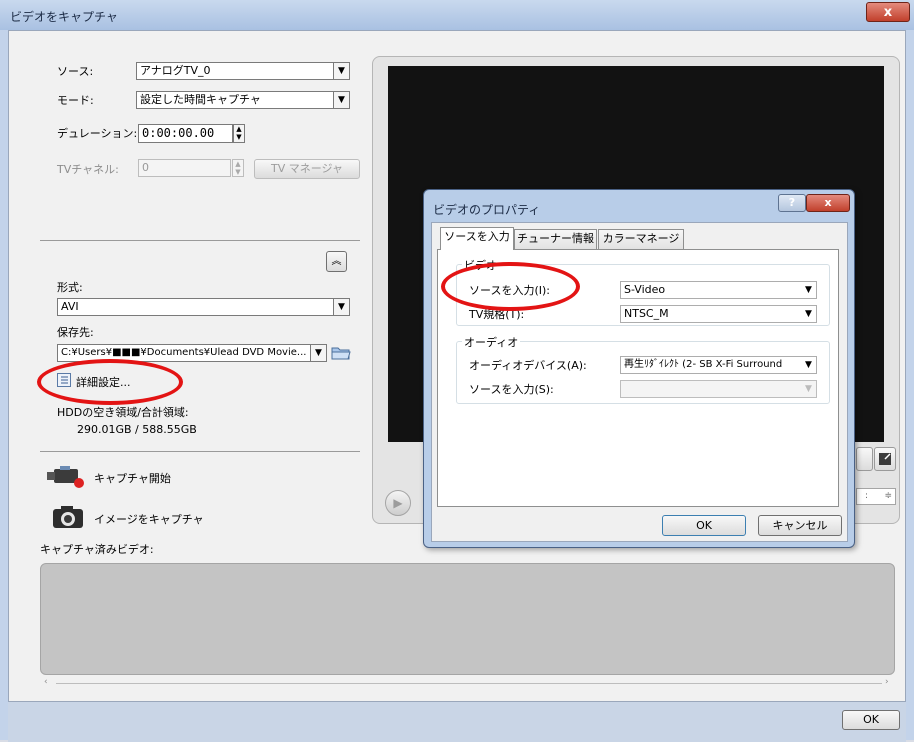  What do you see at coordinates (871, 720) in the screenshot?
I see `ok-button: OK` at bounding box center [871, 720].